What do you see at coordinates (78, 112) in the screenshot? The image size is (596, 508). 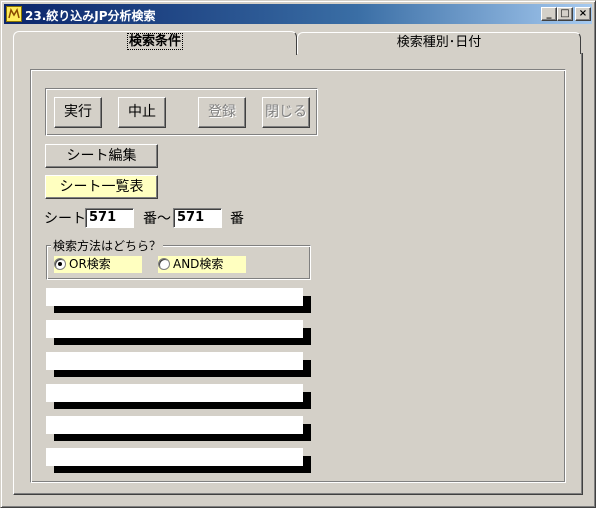 I see `run-button: 実行` at bounding box center [78, 112].